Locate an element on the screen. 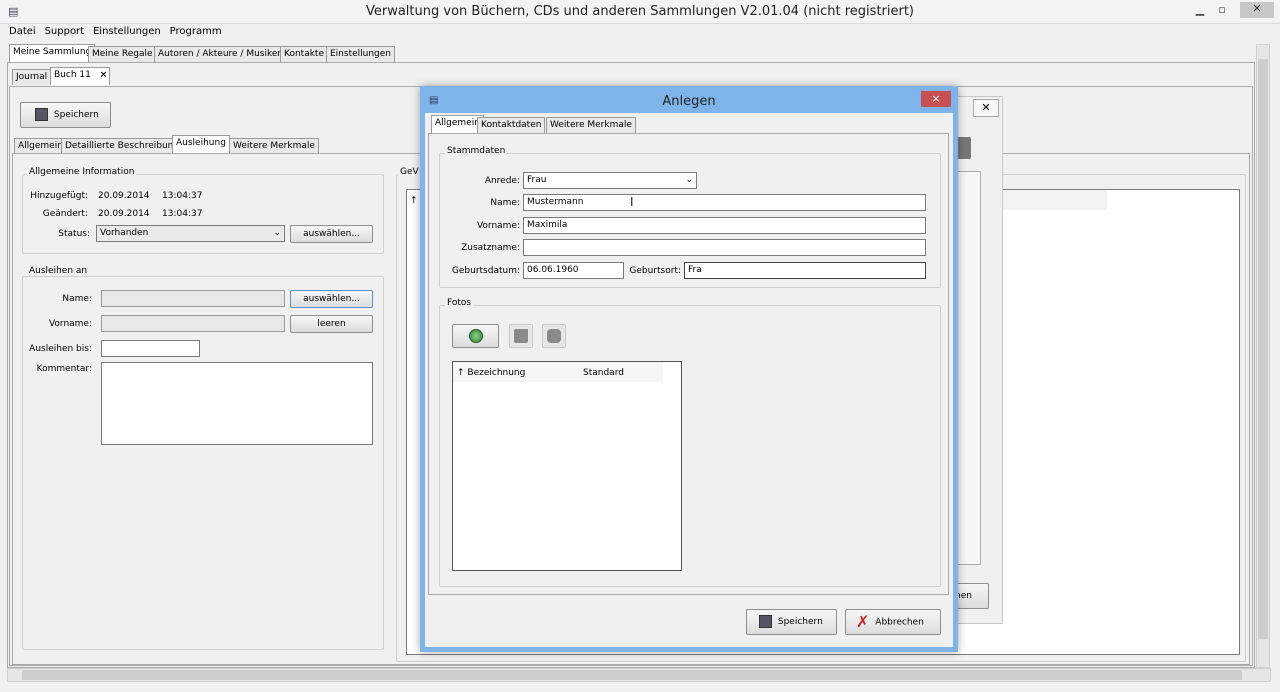 Image resolution: width=1280 pixels, height=692 pixels. status-select: Vorhanden ⌄ is located at coordinates (190, 233).